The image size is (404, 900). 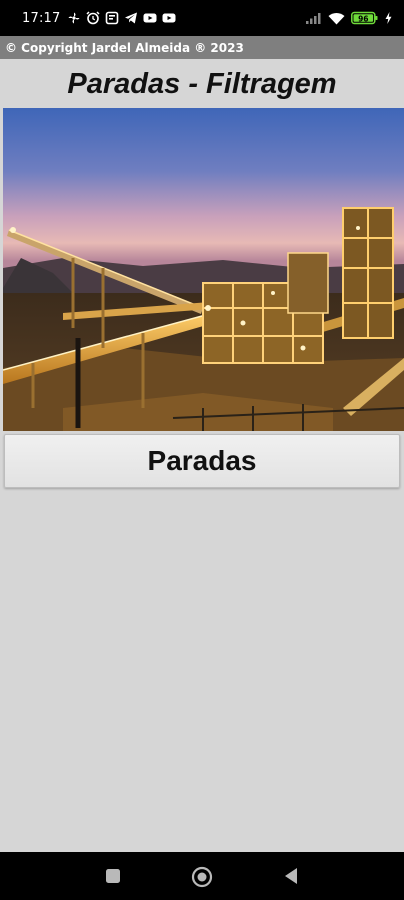 I want to click on app-bar: © Copyright Jardel Almeida ® 2023, so click(x=202, y=47).